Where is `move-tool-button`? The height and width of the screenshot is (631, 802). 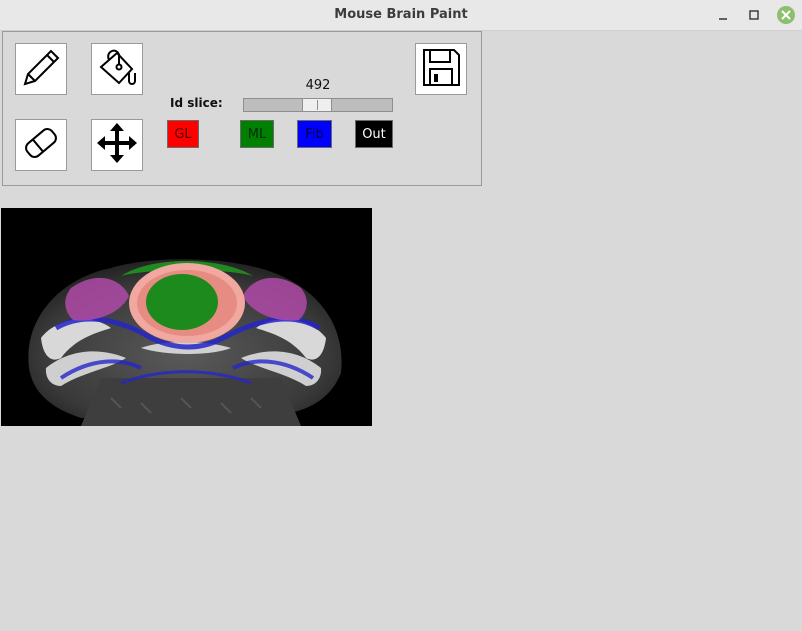
move-tool-button is located at coordinates (117, 145).